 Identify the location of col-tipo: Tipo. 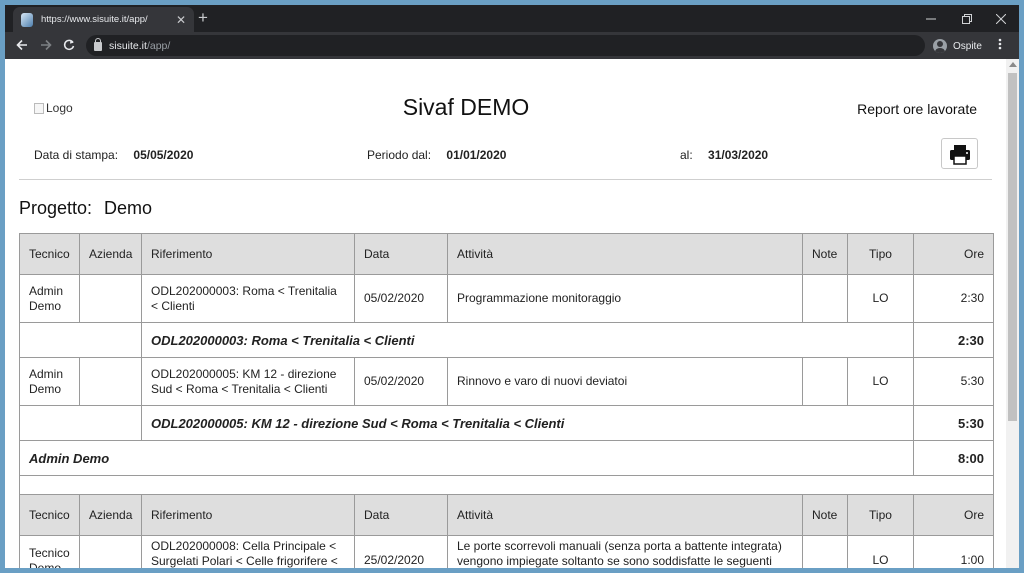
(880, 254).